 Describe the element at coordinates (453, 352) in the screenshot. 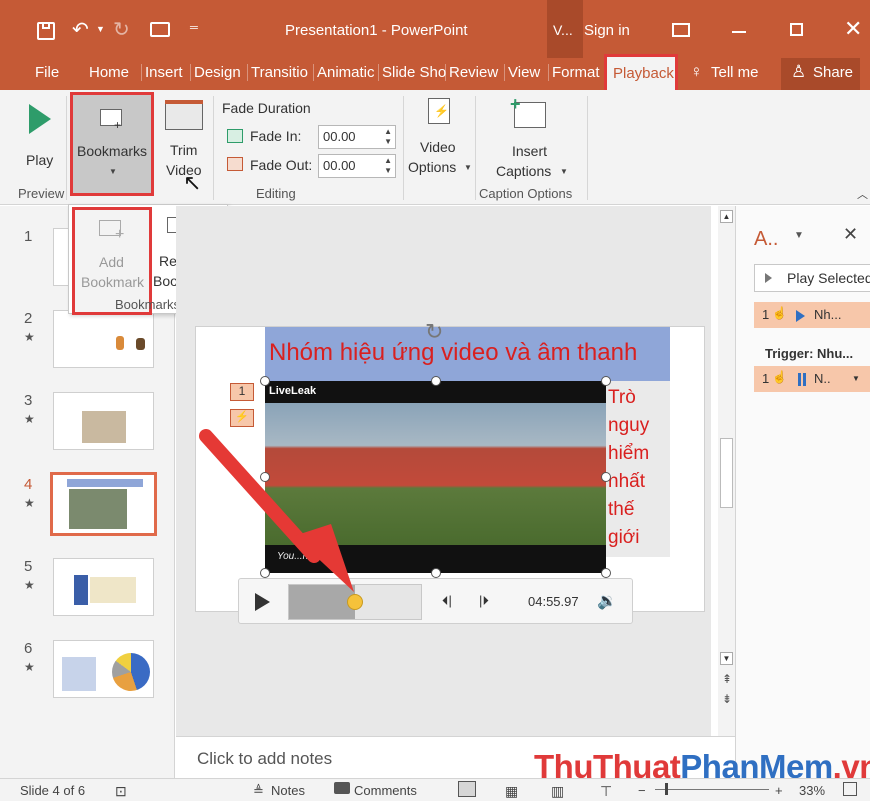

I see `slide-title: Nhóm hiệu ứng video và âm thanh` at that location.